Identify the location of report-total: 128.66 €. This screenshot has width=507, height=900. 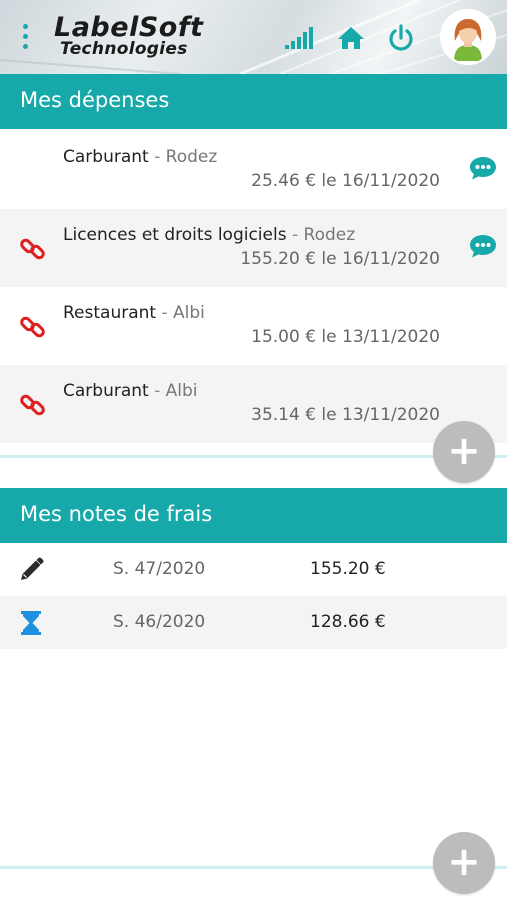
(348, 622).